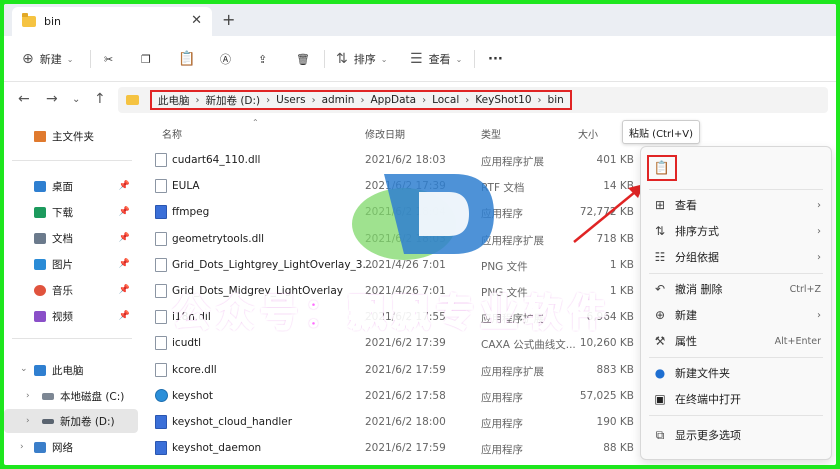 This screenshot has width=840, height=469. What do you see at coordinates (503, 100) in the screenshot?
I see `breadcrumb-item: KeyShot10` at bounding box center [503, 100].